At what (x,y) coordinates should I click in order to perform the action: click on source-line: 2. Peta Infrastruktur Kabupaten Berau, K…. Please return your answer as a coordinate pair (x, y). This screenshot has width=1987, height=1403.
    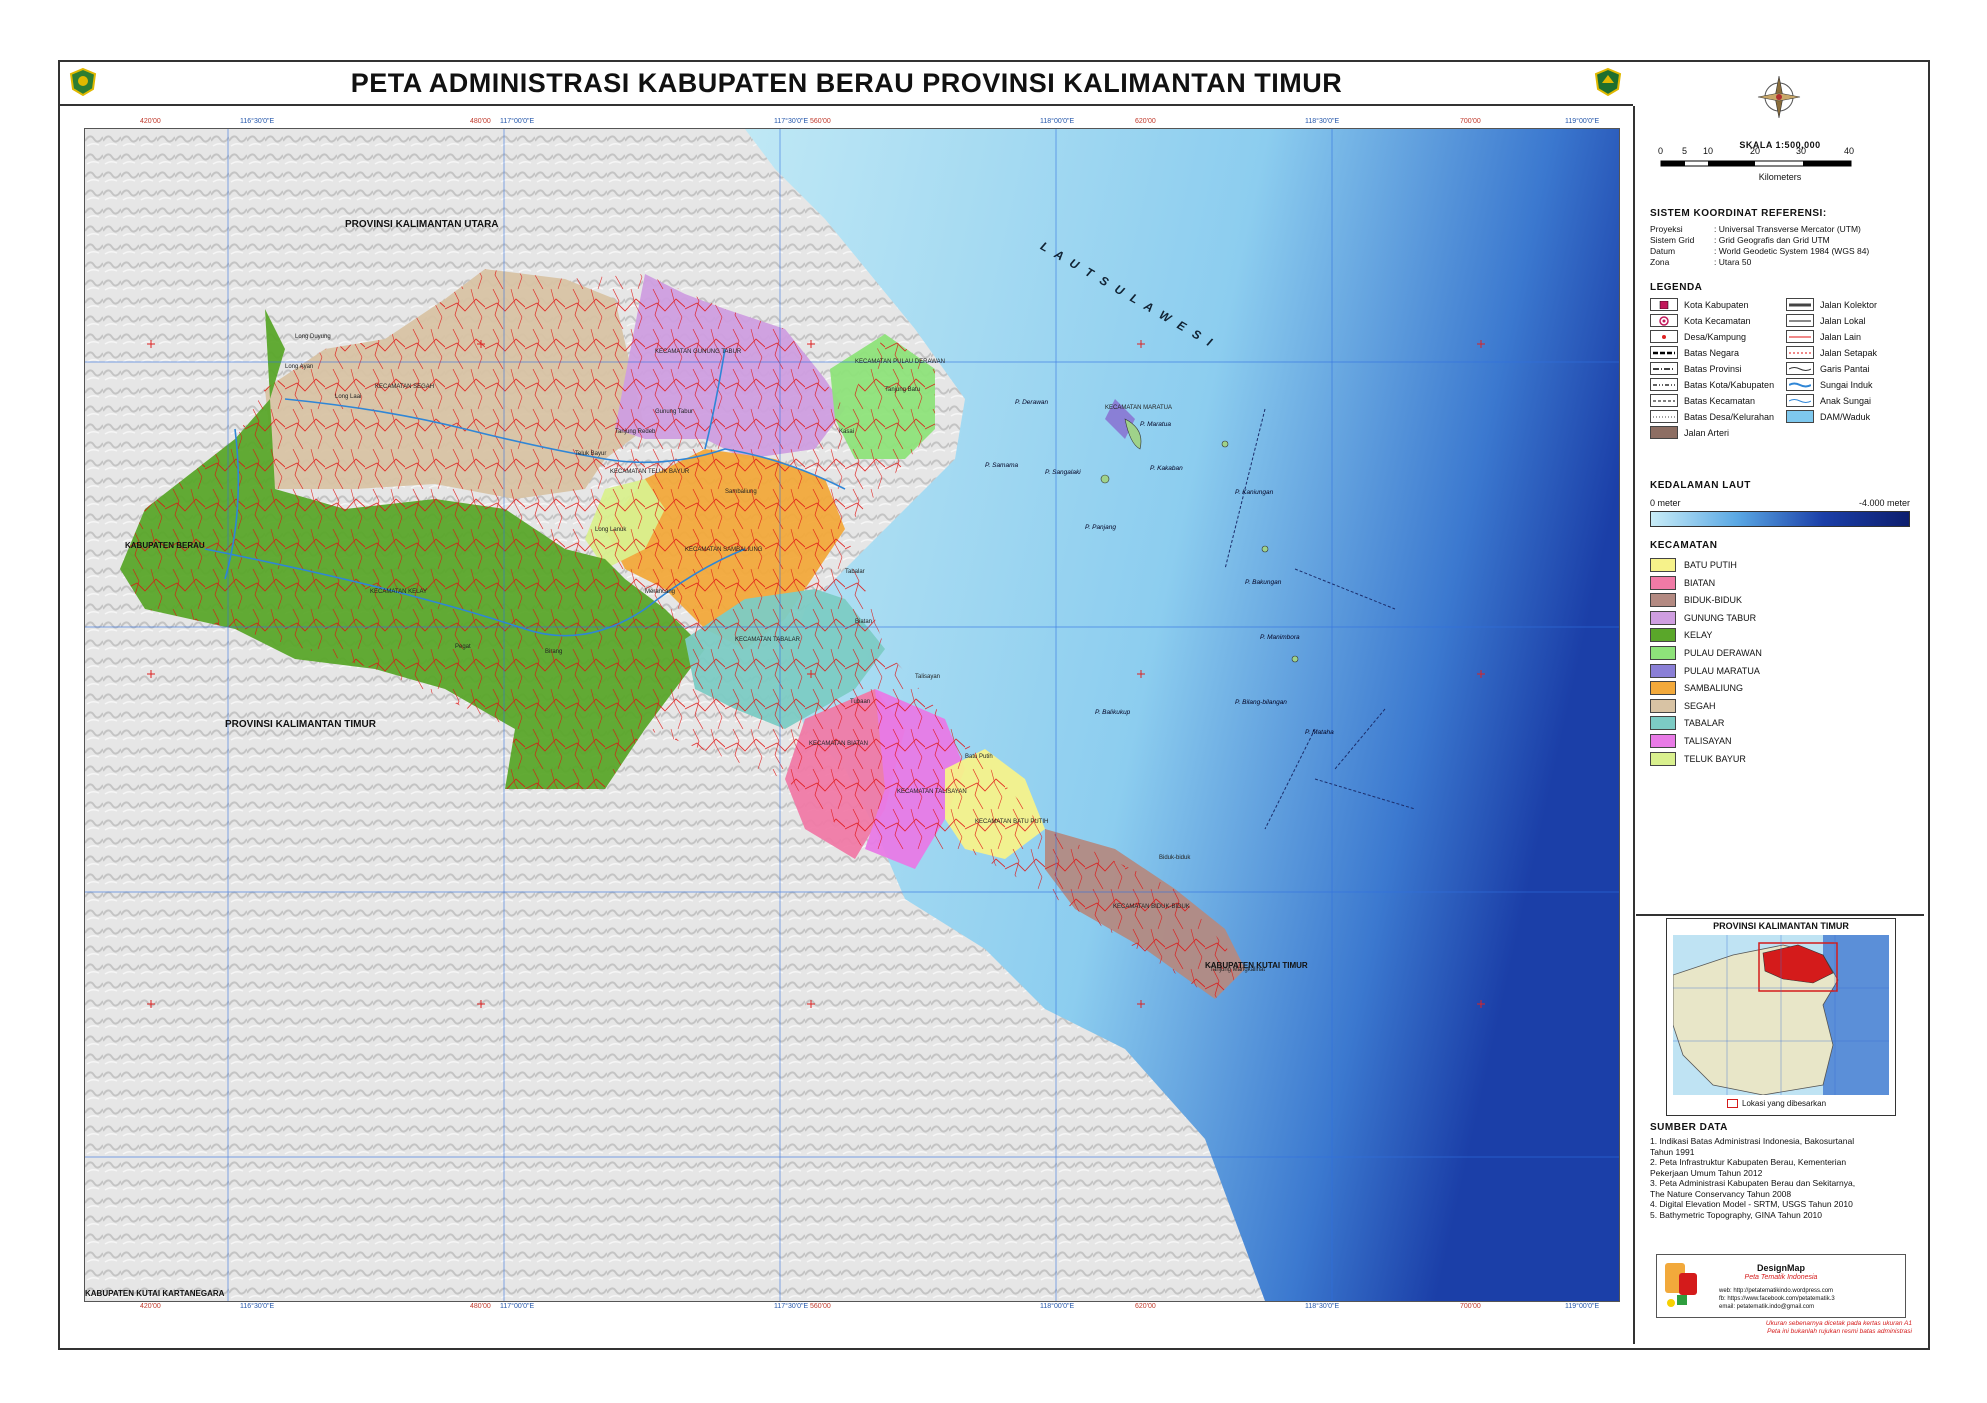
    Looking at the image, I should click on (1748, 1162).